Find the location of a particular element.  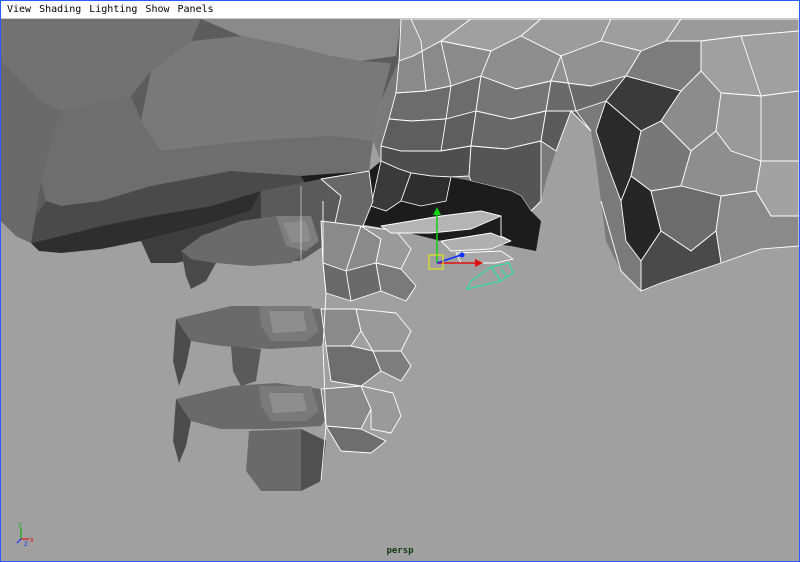

menu-lighting: Lighting is located at coordinates (113, 9).